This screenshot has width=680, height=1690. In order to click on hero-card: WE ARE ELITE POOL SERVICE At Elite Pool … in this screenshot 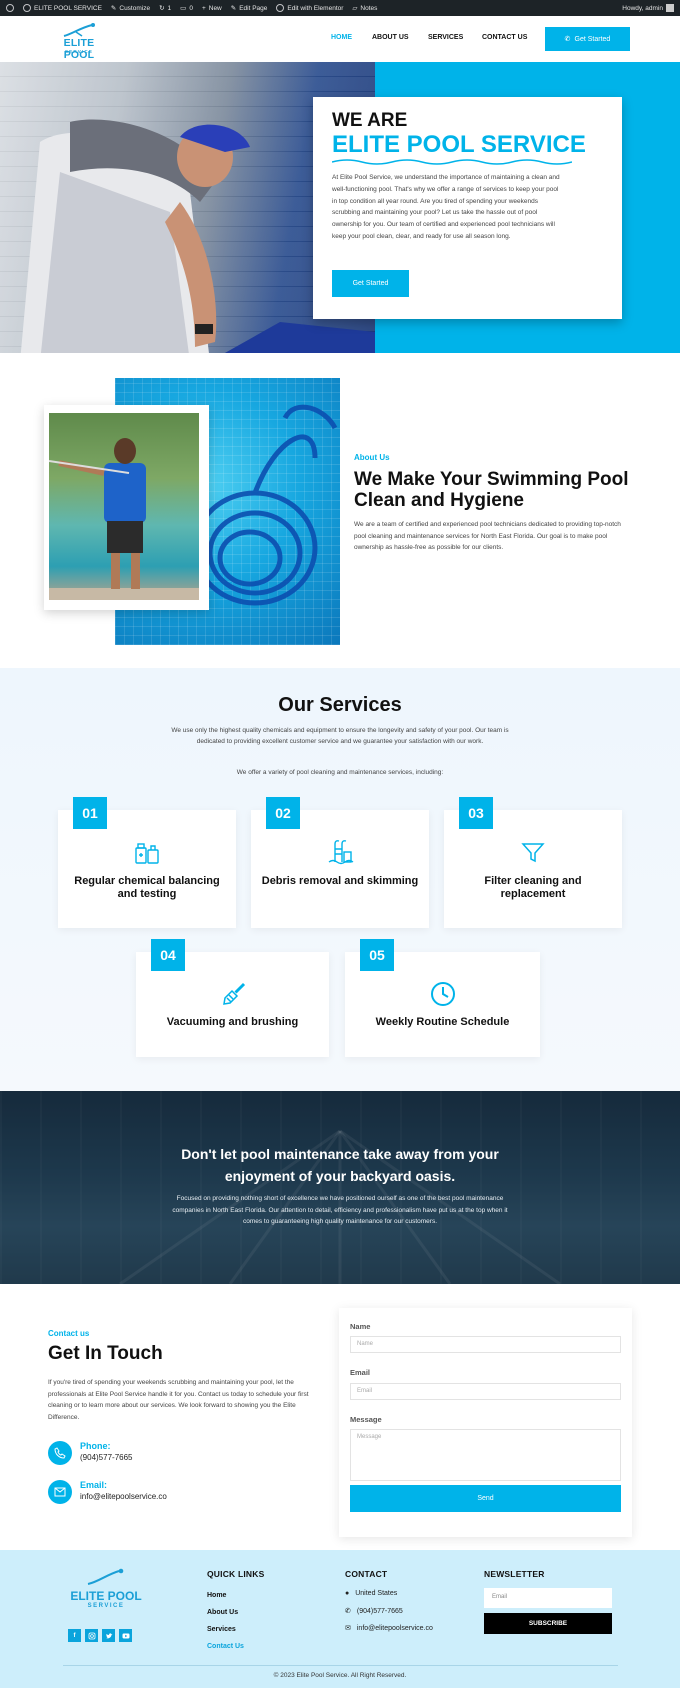, I will do `click(467, 208)`.